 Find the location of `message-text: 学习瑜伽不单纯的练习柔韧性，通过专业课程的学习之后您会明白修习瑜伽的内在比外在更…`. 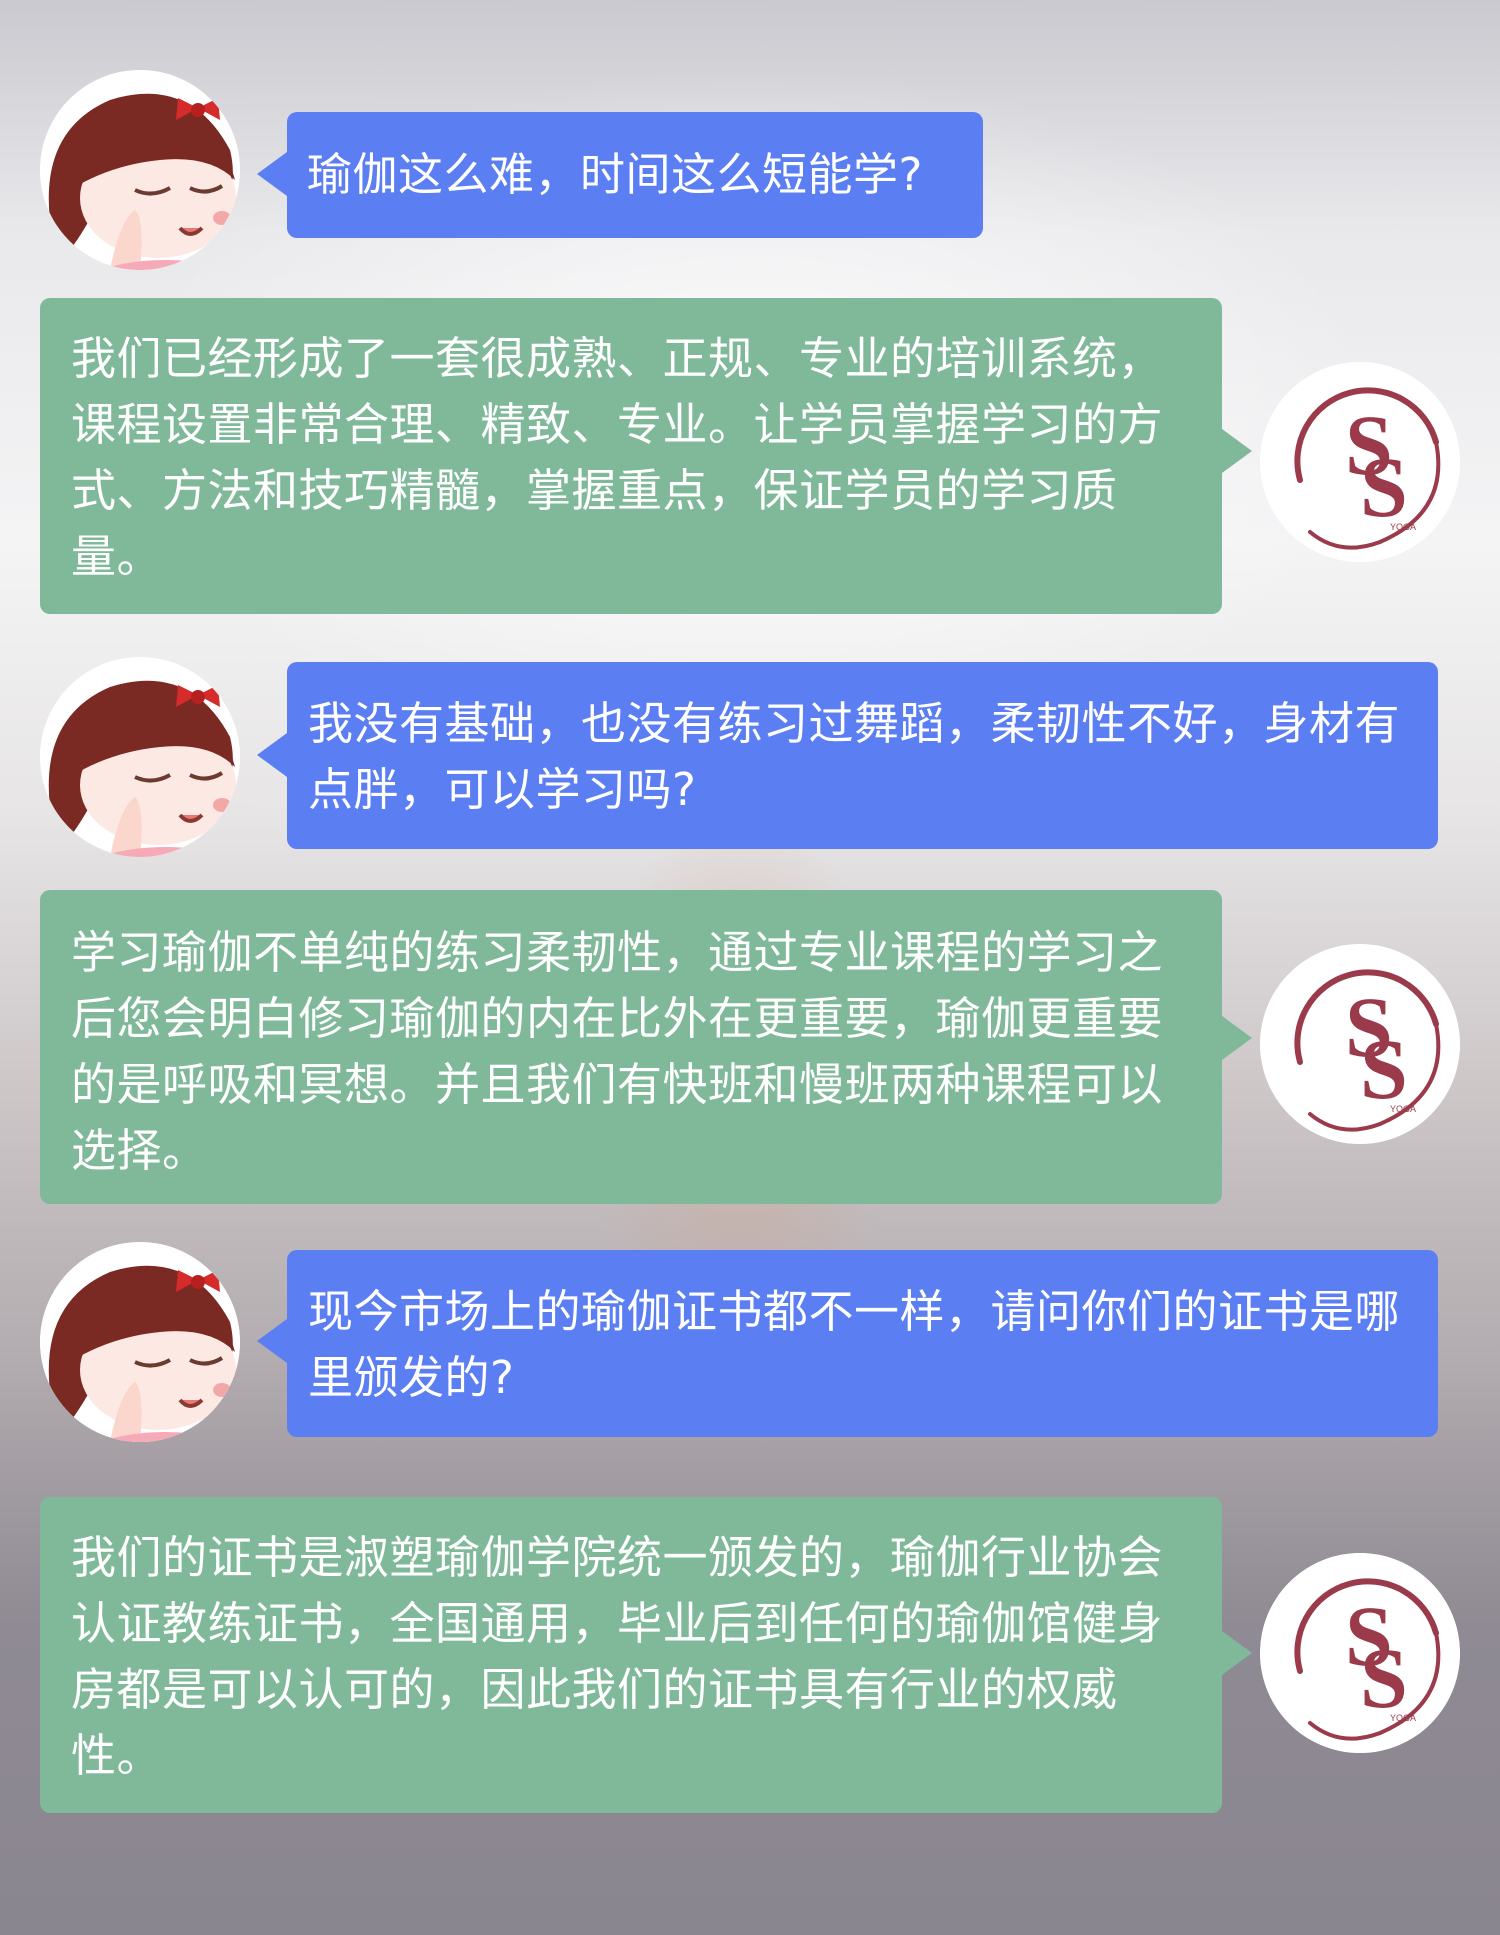

message-text: 学习瑜伽不单纯的练习柔韧性，通过专业课程的学习之后您会明白修习瑜伽的内在比外在更… is located at coordinates (617, 1051).